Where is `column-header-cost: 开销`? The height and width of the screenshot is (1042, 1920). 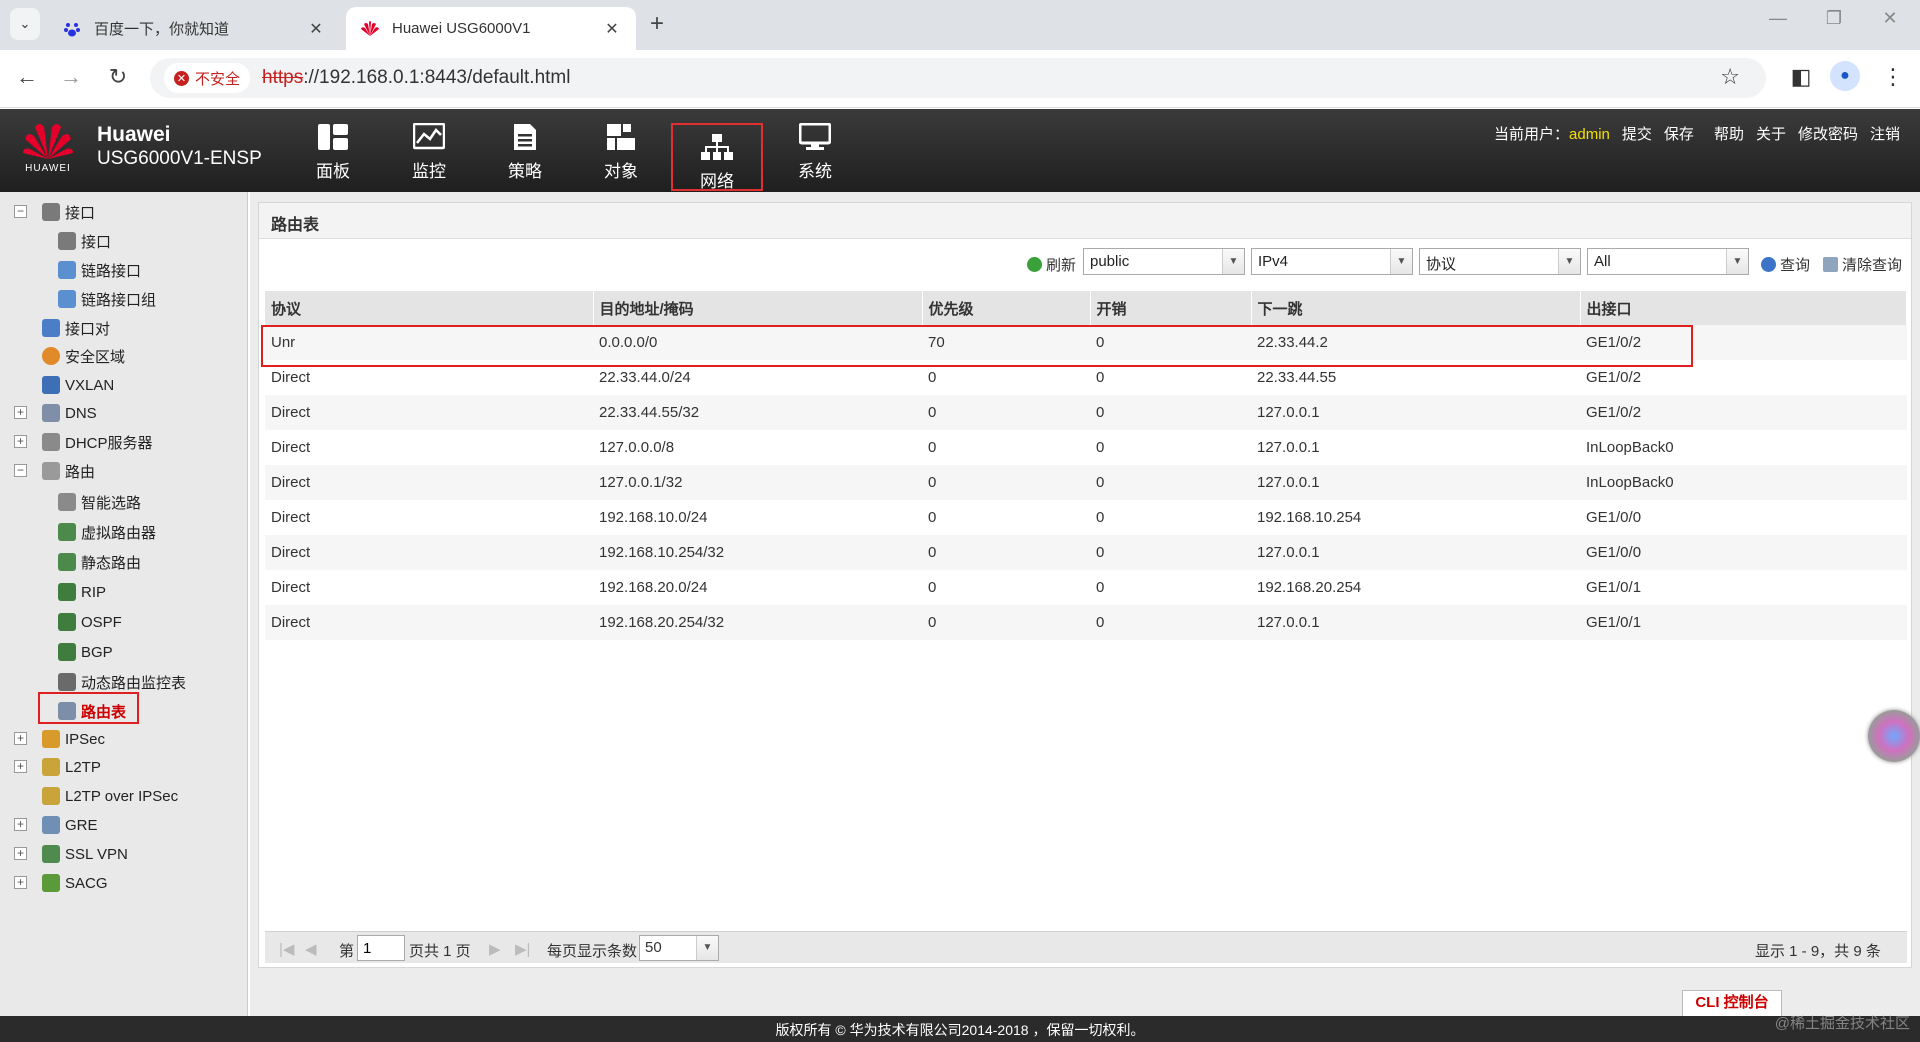 column-header-cost: 开销 is located at coordinates (1171, 308).